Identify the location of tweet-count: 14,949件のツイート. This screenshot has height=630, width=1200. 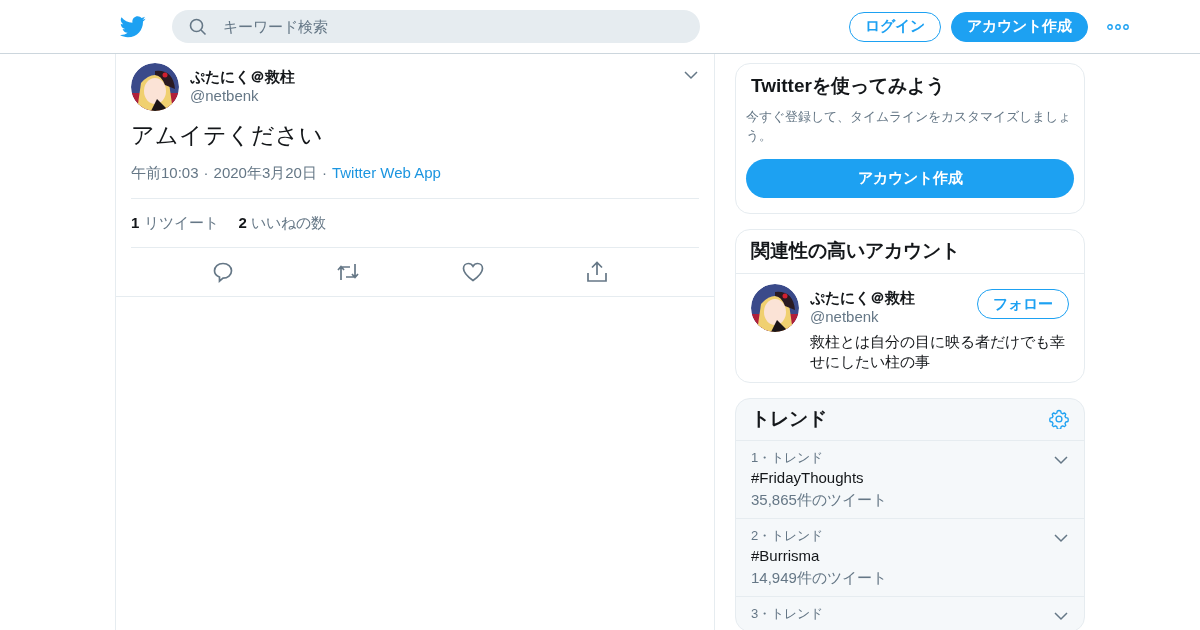
(819, 578).